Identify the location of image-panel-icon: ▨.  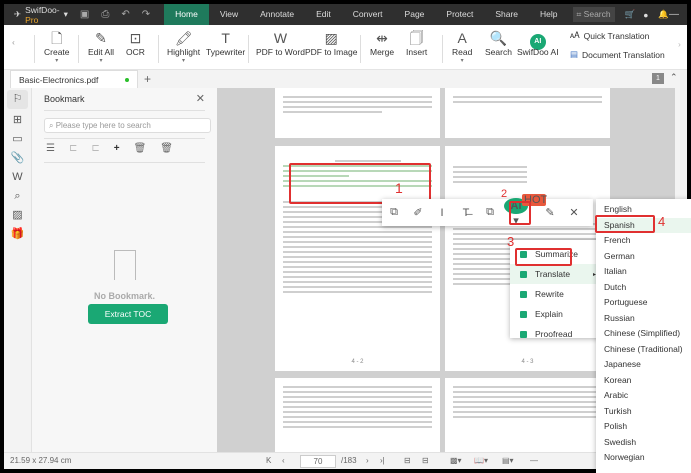
(17, 215).